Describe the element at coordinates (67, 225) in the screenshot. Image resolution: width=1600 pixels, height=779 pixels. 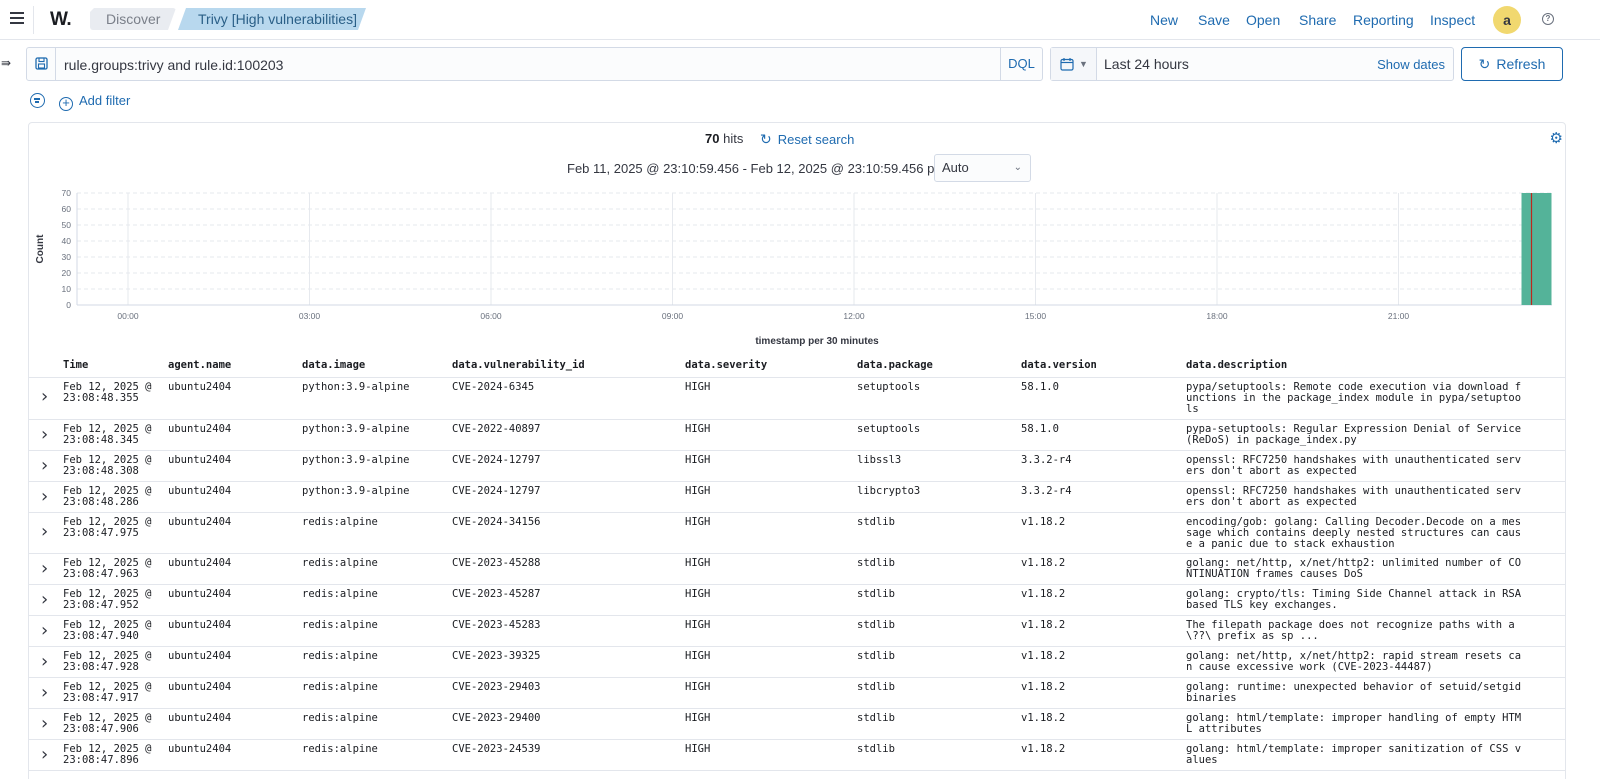
I see `y-tick-label: 50` at that location.